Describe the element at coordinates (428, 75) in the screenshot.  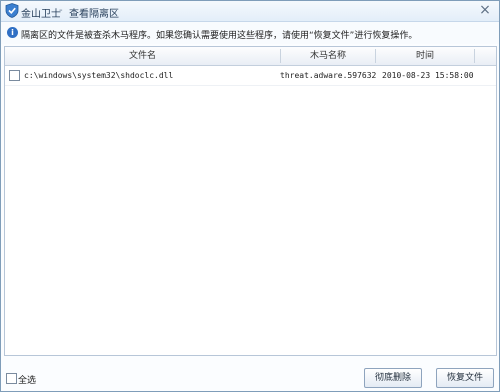
I see `detection-time: 2010-08-23 15:58:00` at that location.